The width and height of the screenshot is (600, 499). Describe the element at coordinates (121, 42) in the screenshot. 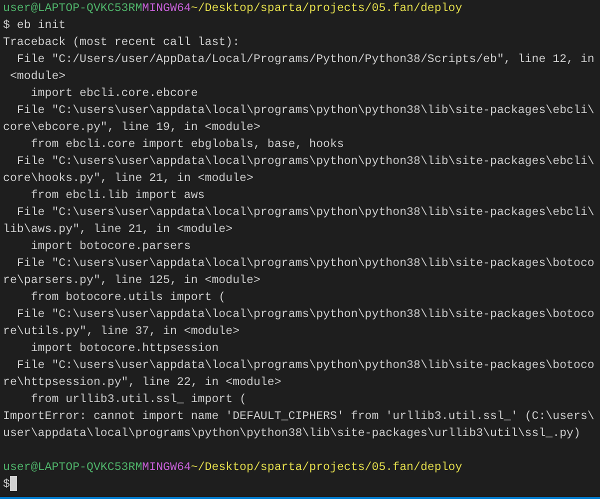

I see `output-line: Traceback (most recent call last):` at that location.